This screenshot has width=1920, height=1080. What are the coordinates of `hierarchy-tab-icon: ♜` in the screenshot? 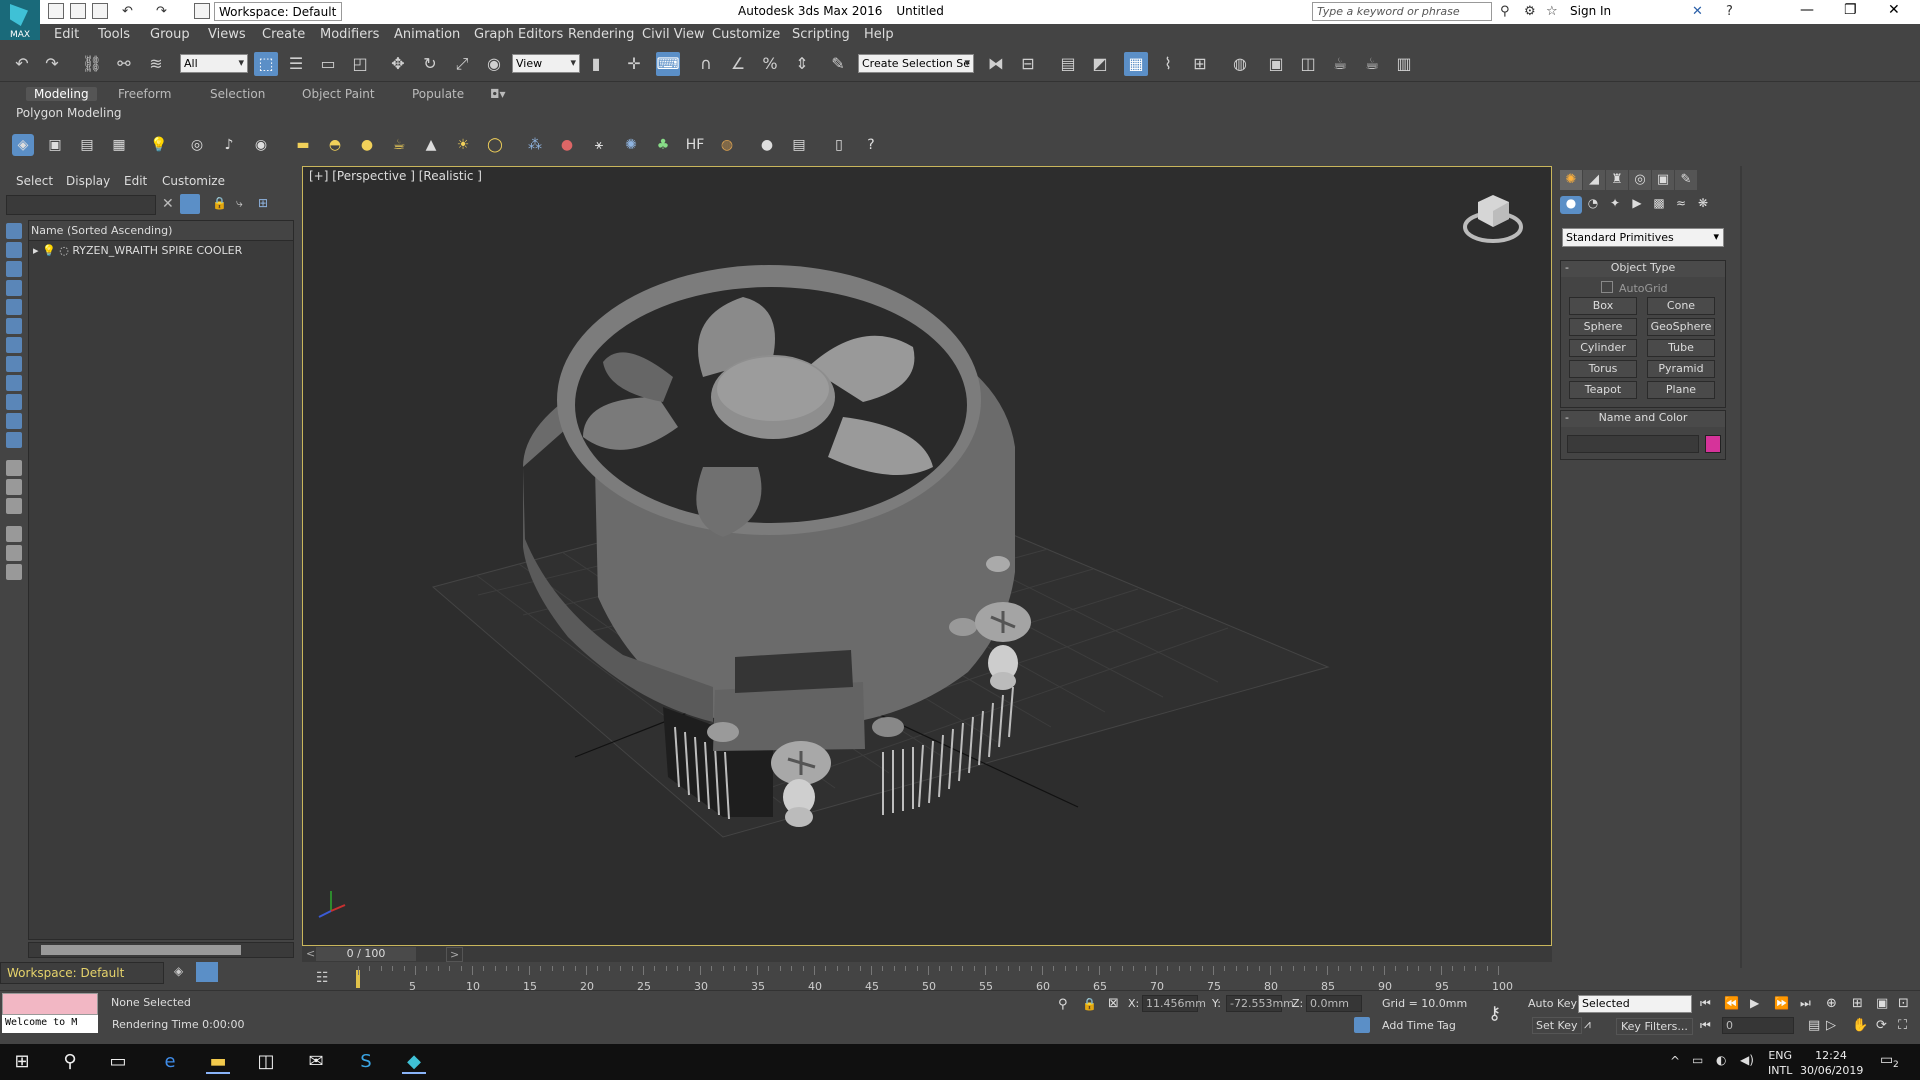 It's located at (1617, 180).